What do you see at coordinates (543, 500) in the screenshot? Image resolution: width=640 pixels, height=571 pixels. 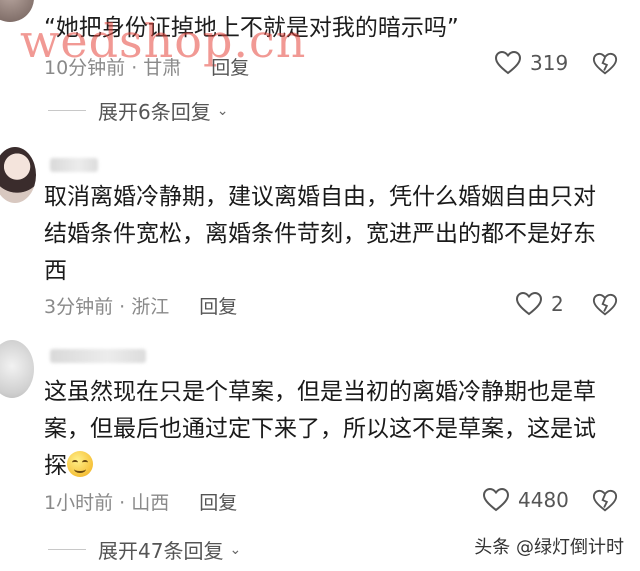 I see `like-count: 4480` at bounding box center [543, 500].